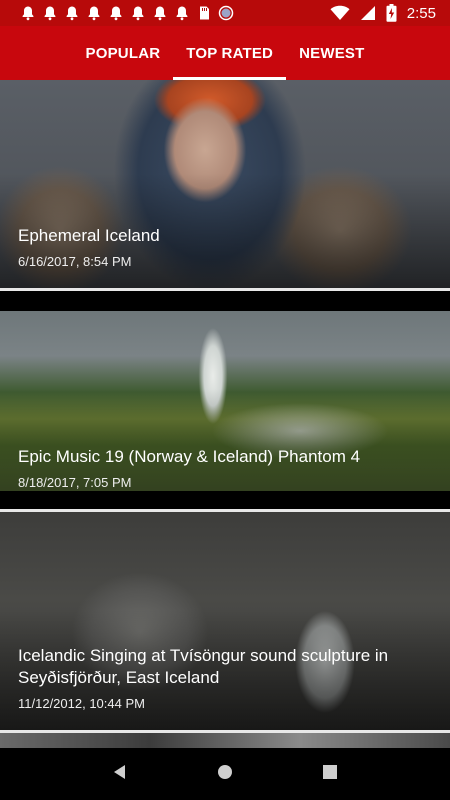 This screenshot has height=800, width=450. I want to click on recents-button, so click(330, 774).